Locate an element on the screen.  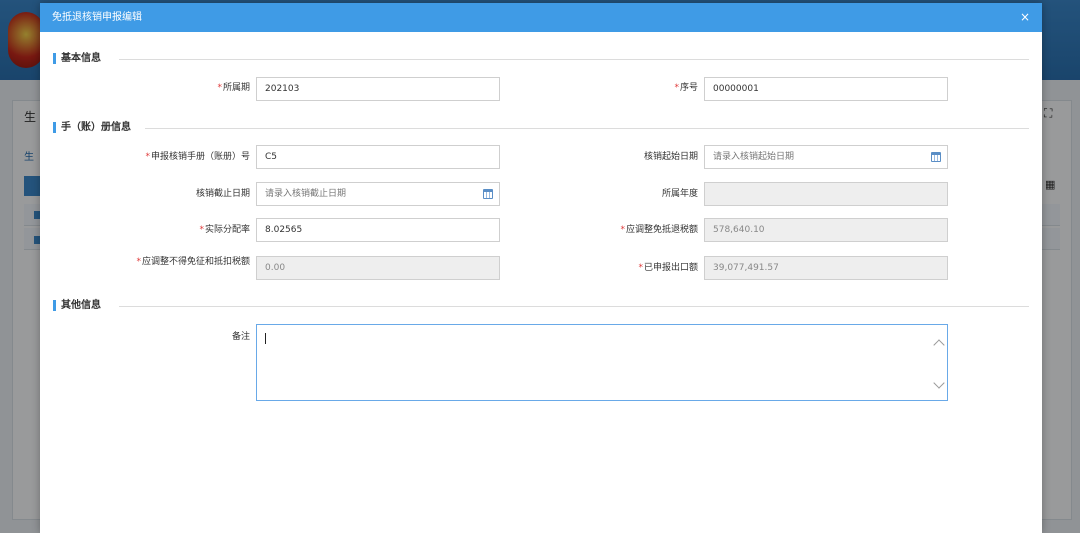
section-manual-info: 手（账）册信息 is located at coordinates (541, 128).